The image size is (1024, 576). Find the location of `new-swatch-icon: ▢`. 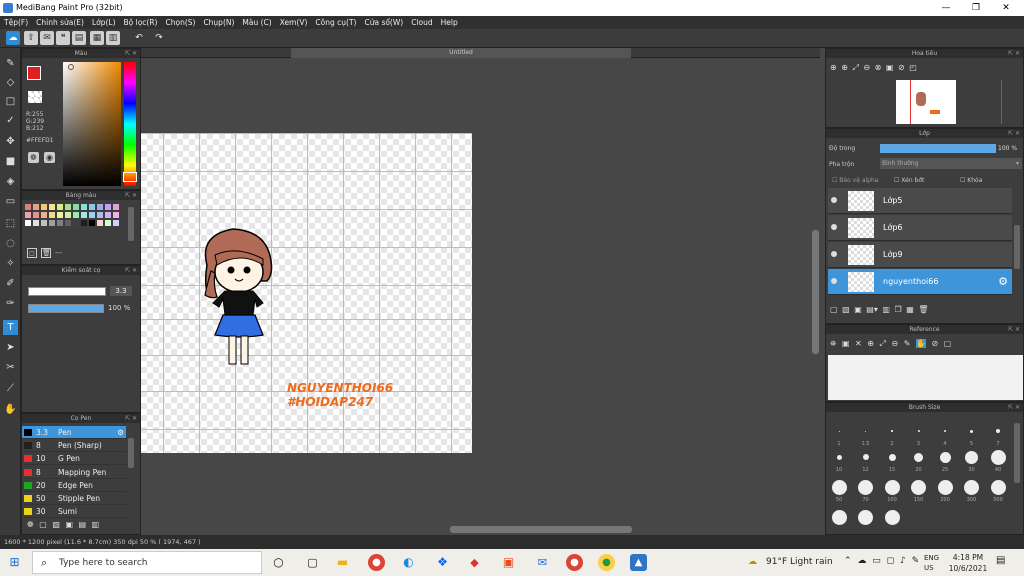

new-swatch-icon: ▢ is located at coordinates (32, 253).